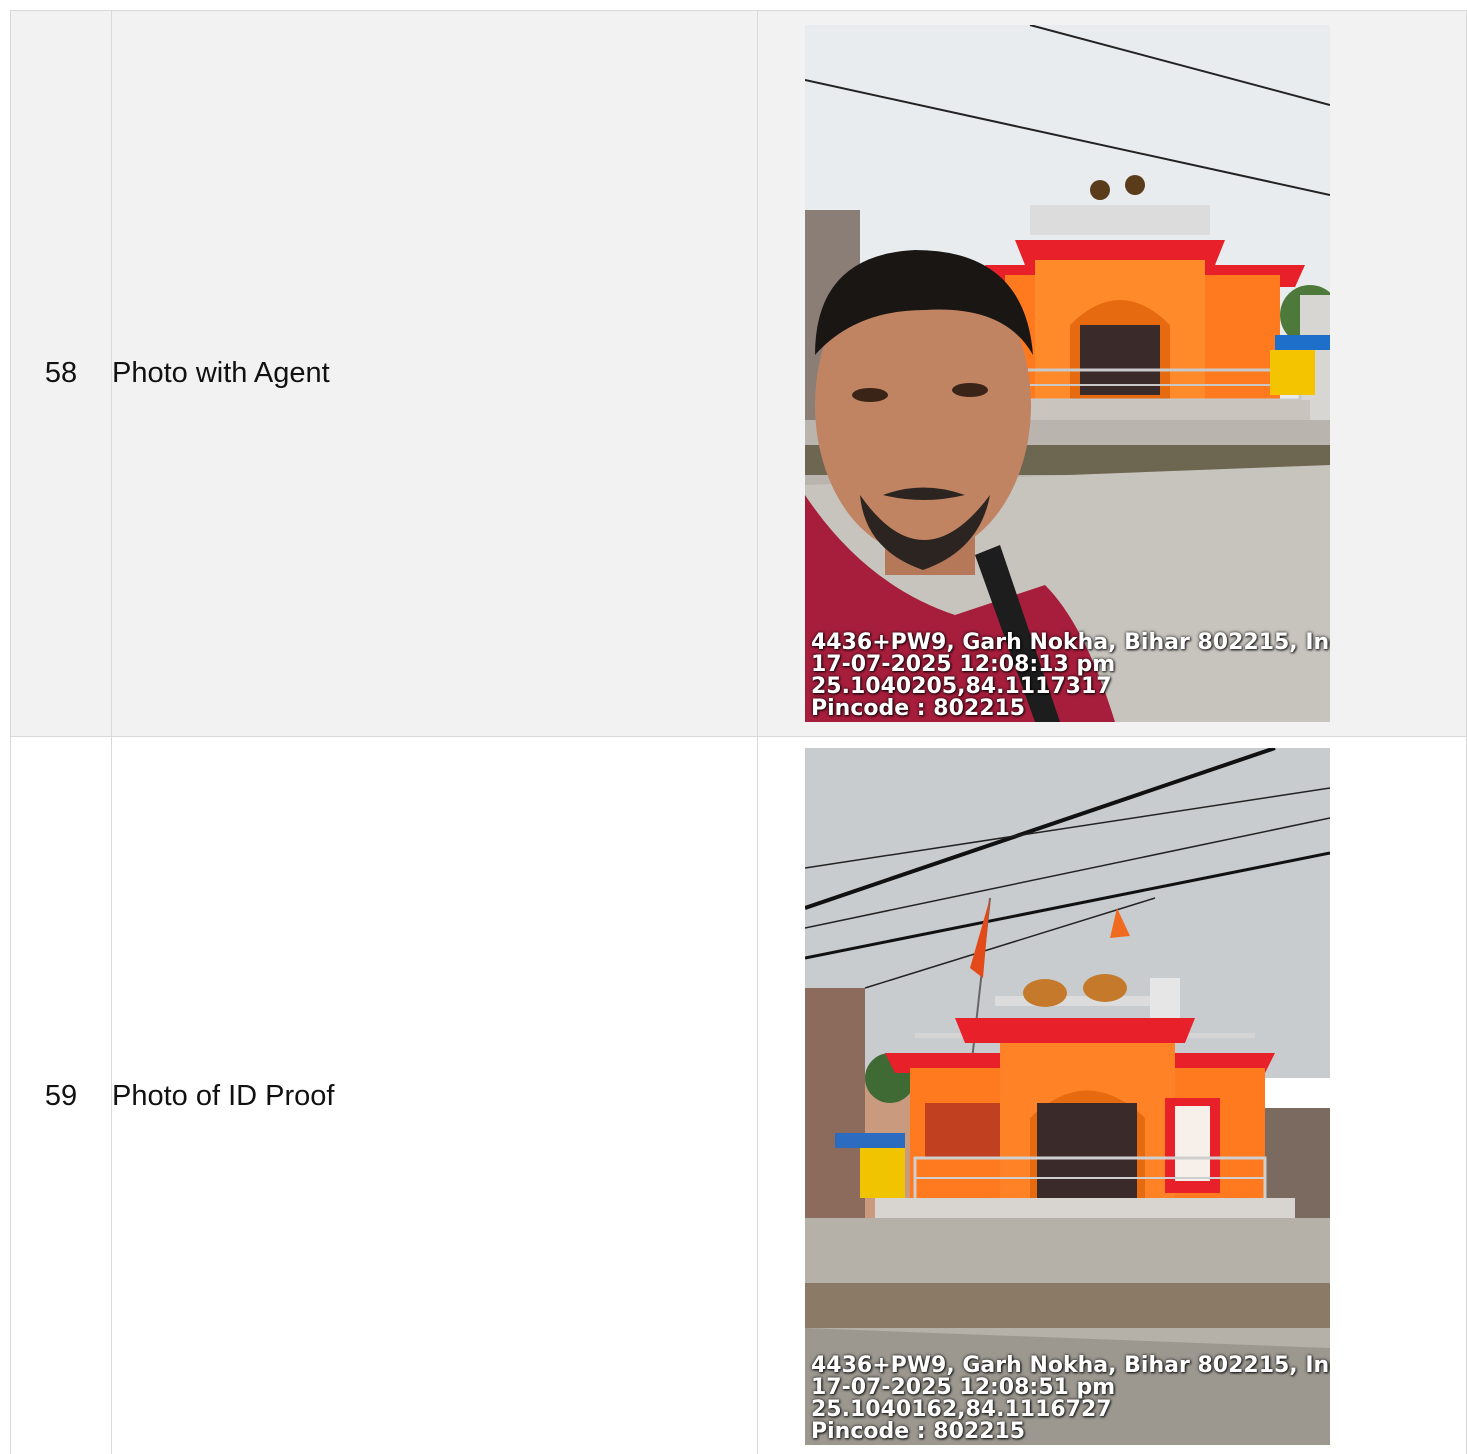 The image size is (1467, 1454). Describe the element at coordinates (961, 1409) in the screenshot. I see `stamp-coordinates: 25.1040162,84.1116727` at that location.